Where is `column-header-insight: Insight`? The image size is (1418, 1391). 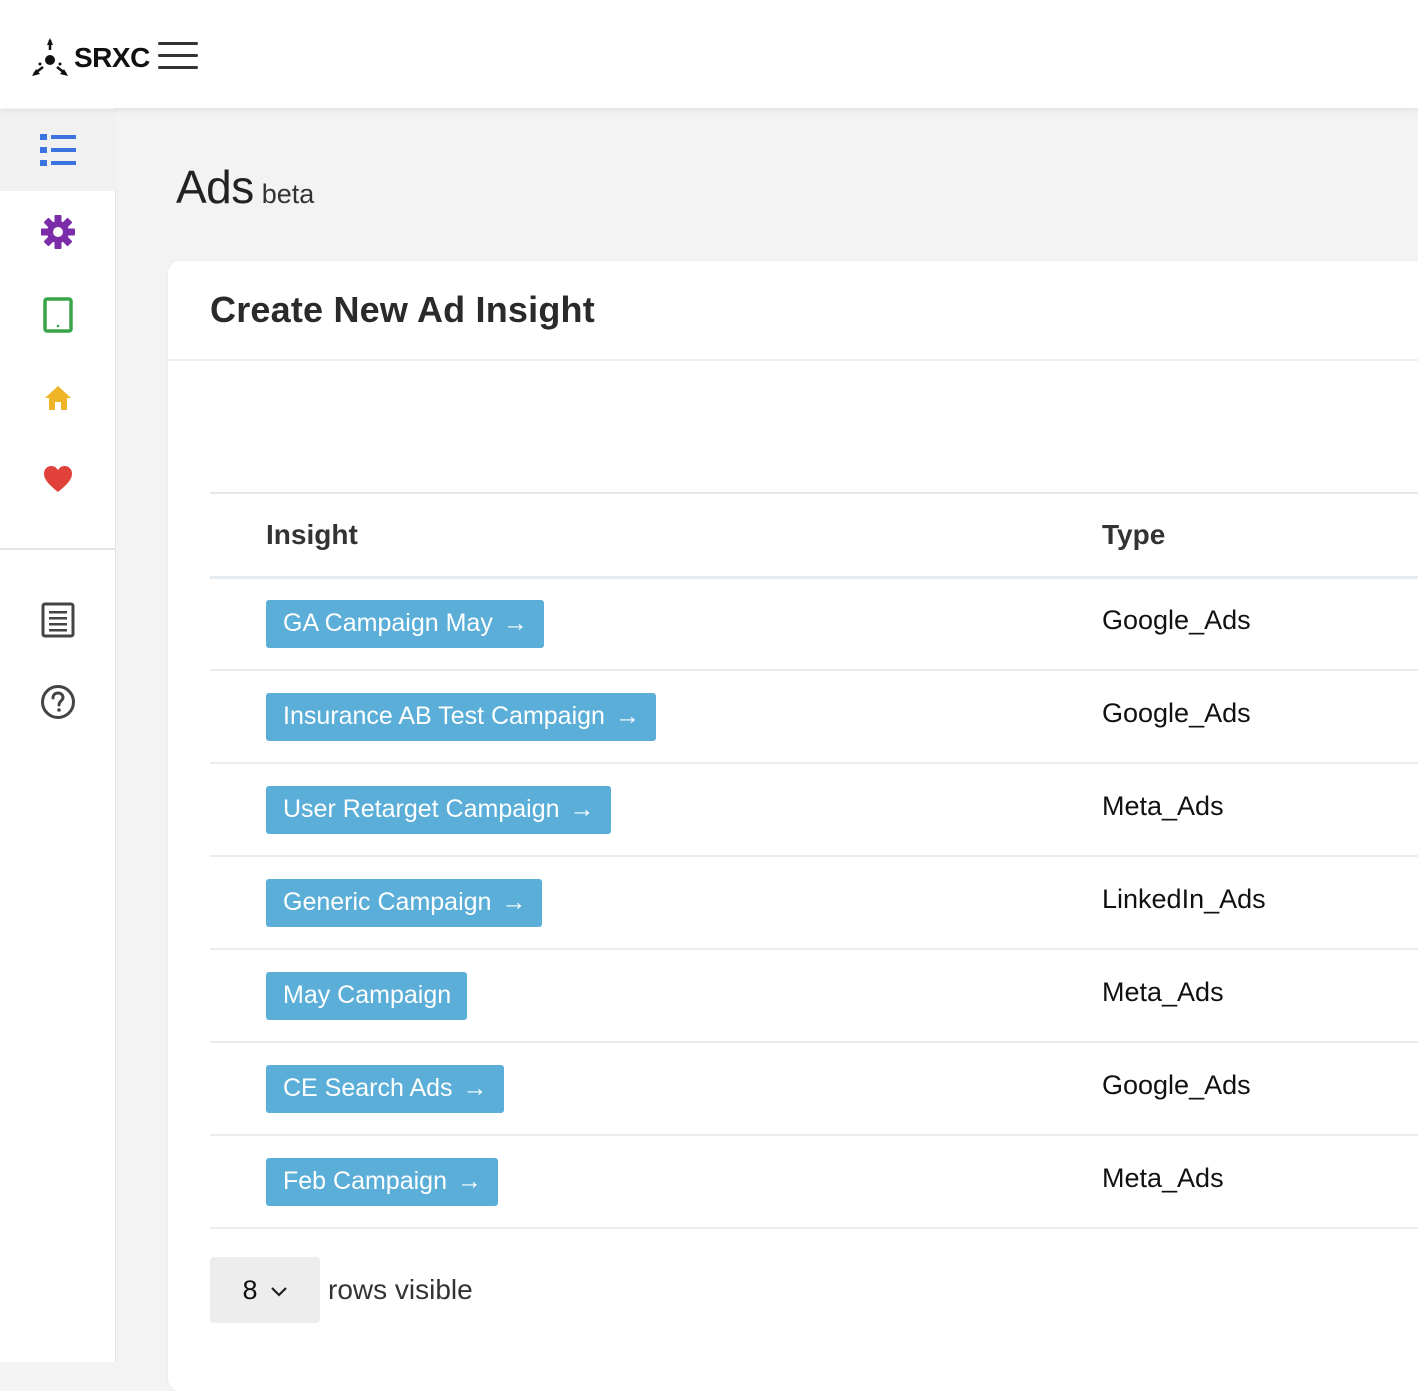
column-header-insight: Insight is located at coordinates (656, 535).